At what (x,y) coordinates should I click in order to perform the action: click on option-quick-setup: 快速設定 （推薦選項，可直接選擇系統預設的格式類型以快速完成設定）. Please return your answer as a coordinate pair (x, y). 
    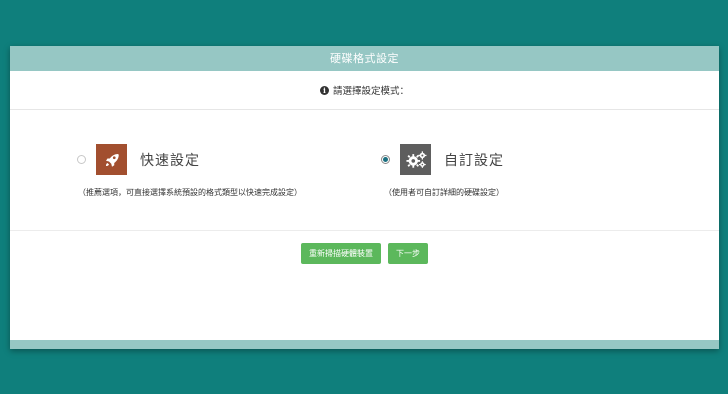
    Looking at the image, I should click on (189, 171).